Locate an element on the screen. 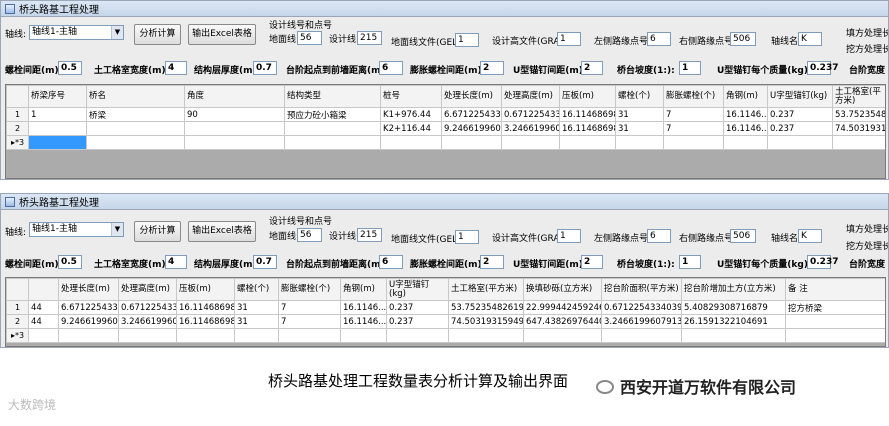 Image resolution: width=889 pixels, height=426 pixels. table-cell: 预应力砼小箱梁 is located at coordinates (332, 114).